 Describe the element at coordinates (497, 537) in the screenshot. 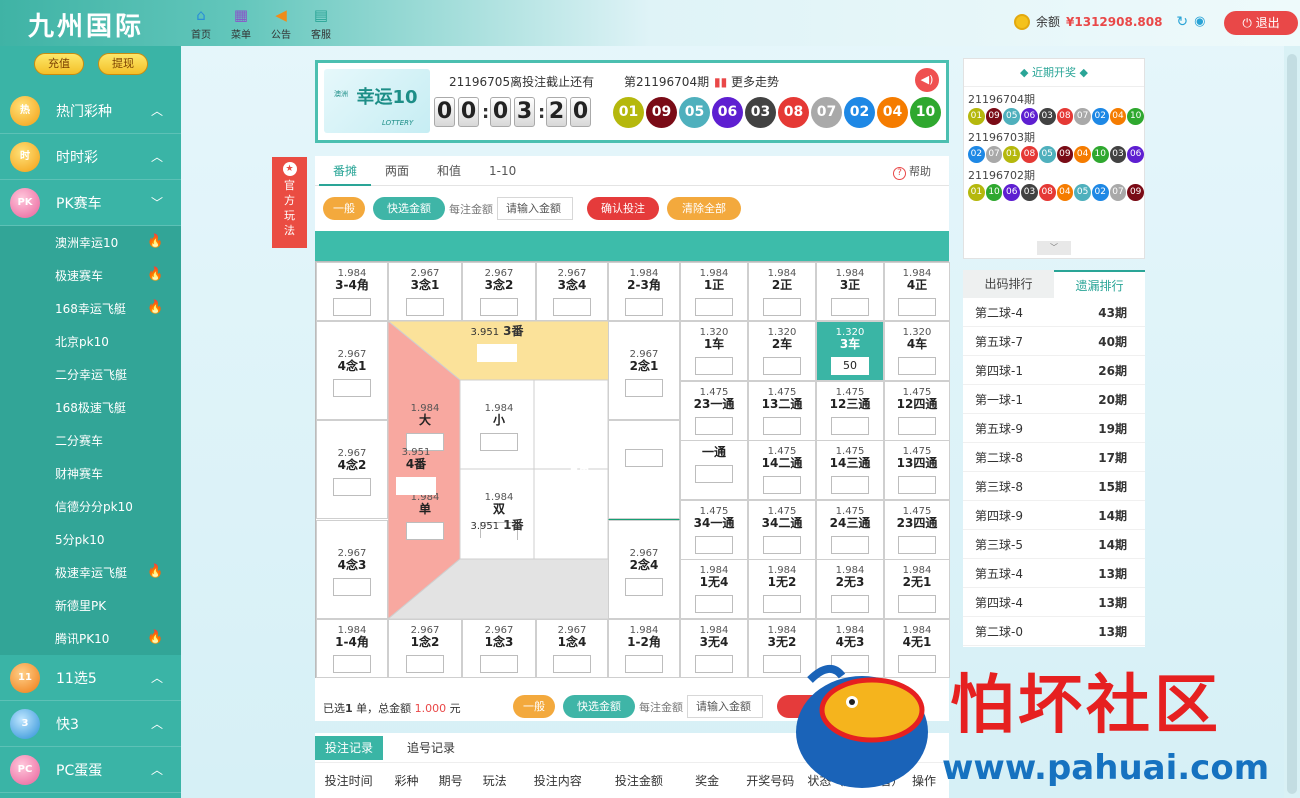

I see `fan1-bet: 3.951 1番` at that location.